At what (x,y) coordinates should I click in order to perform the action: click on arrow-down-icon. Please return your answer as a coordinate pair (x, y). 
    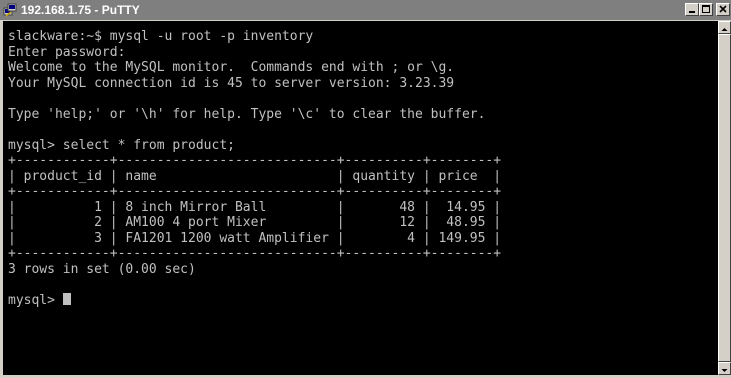
    Looking at the image, I should click on (724, 370).